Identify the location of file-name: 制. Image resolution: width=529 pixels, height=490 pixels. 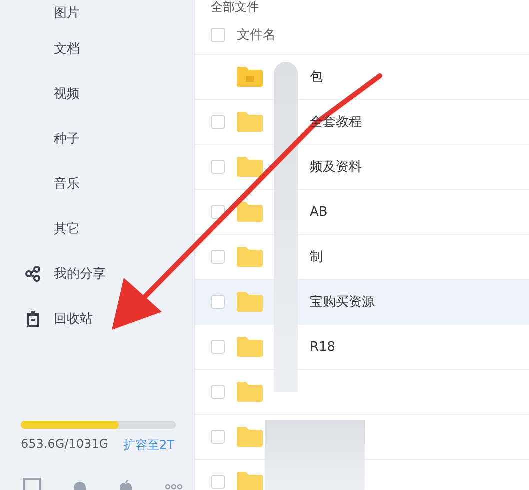
(316, 257).